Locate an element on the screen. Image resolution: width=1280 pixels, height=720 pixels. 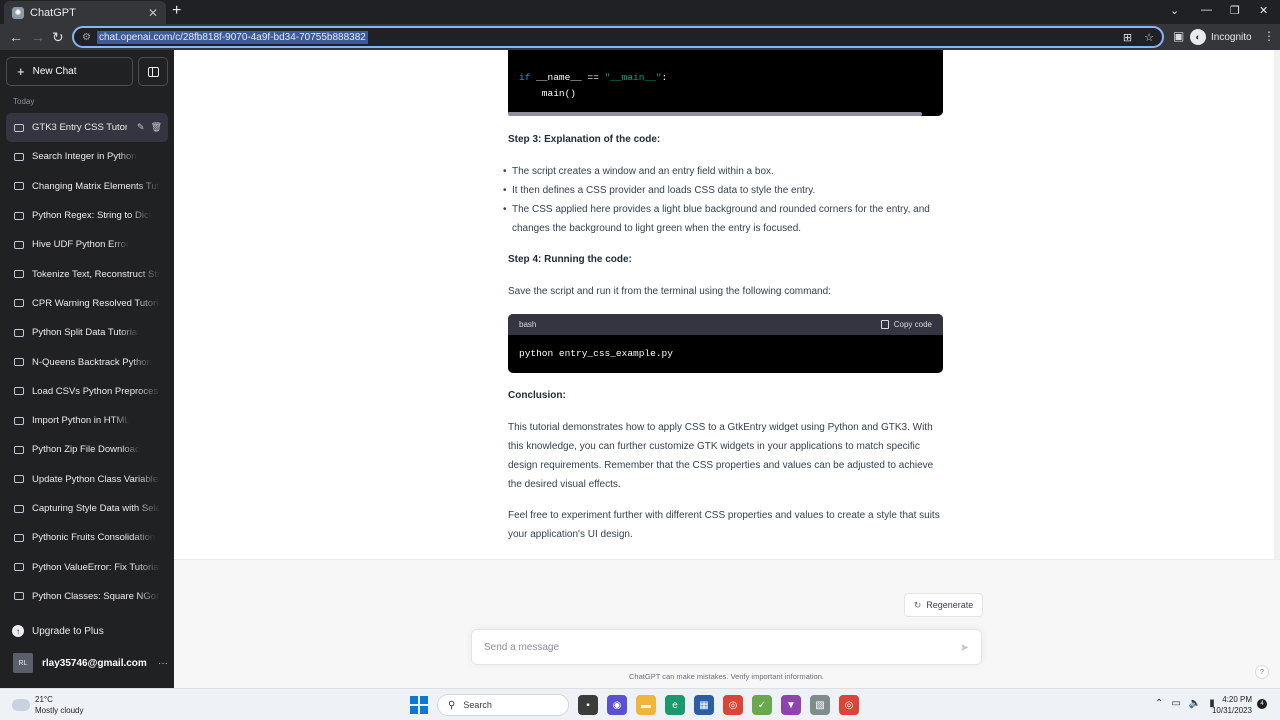
chat-title: Python ValueError: Fix Tutorial is located at coordinates (96, 567).